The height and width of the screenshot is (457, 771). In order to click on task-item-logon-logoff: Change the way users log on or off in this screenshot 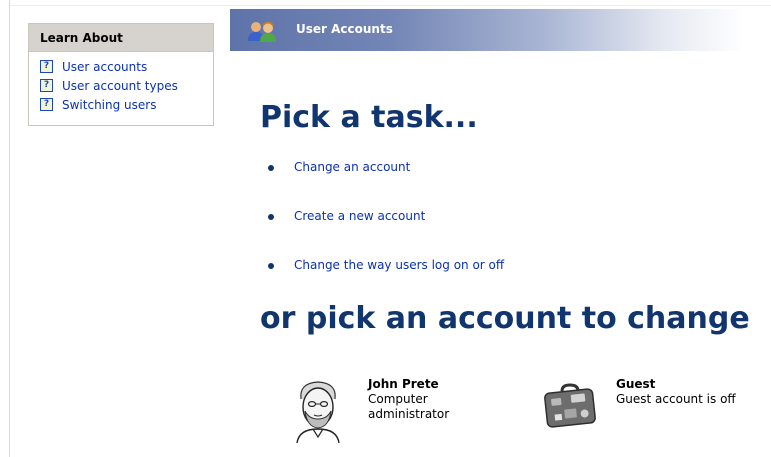, I will do `click(386, 282)`.